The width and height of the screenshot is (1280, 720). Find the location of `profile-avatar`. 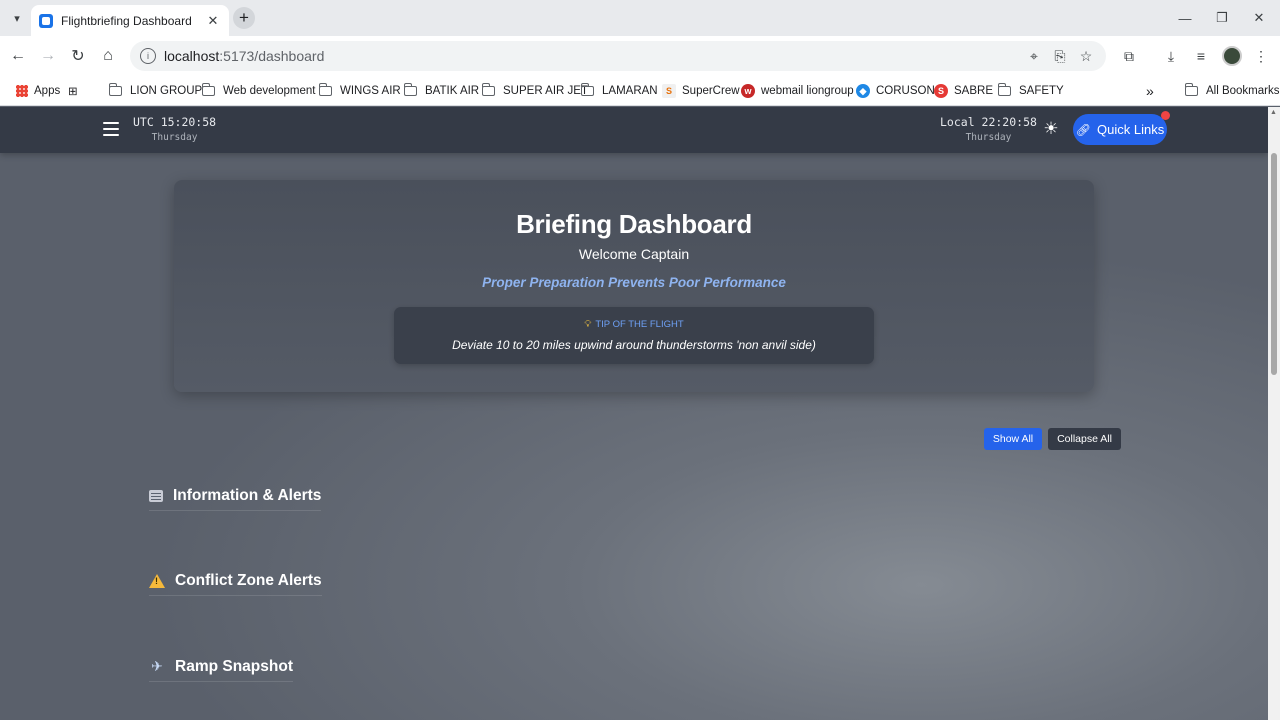

profile-avatar is located at coordinates (1232, 56).